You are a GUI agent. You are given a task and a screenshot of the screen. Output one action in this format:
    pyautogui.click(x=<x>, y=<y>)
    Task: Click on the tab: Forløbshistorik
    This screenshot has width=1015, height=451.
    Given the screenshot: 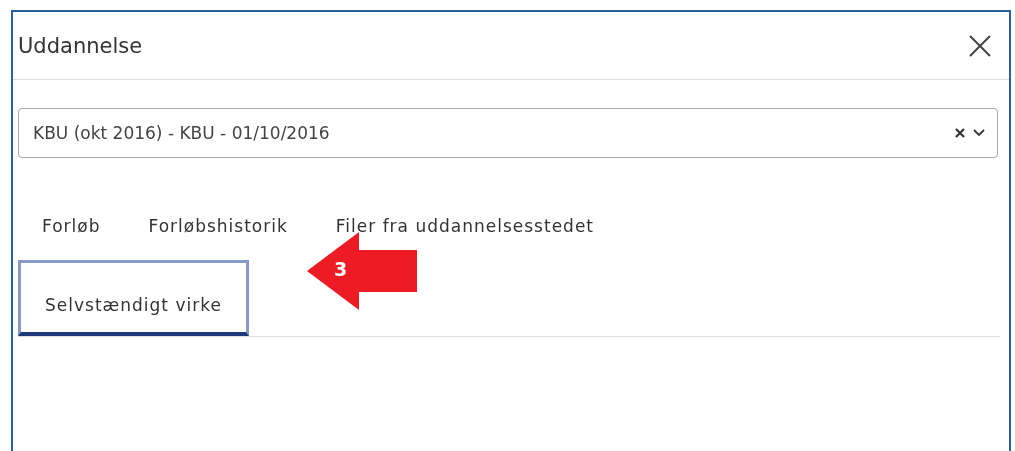 What is the action you would take?
    pyautogui.click(x=218, y=226)
    